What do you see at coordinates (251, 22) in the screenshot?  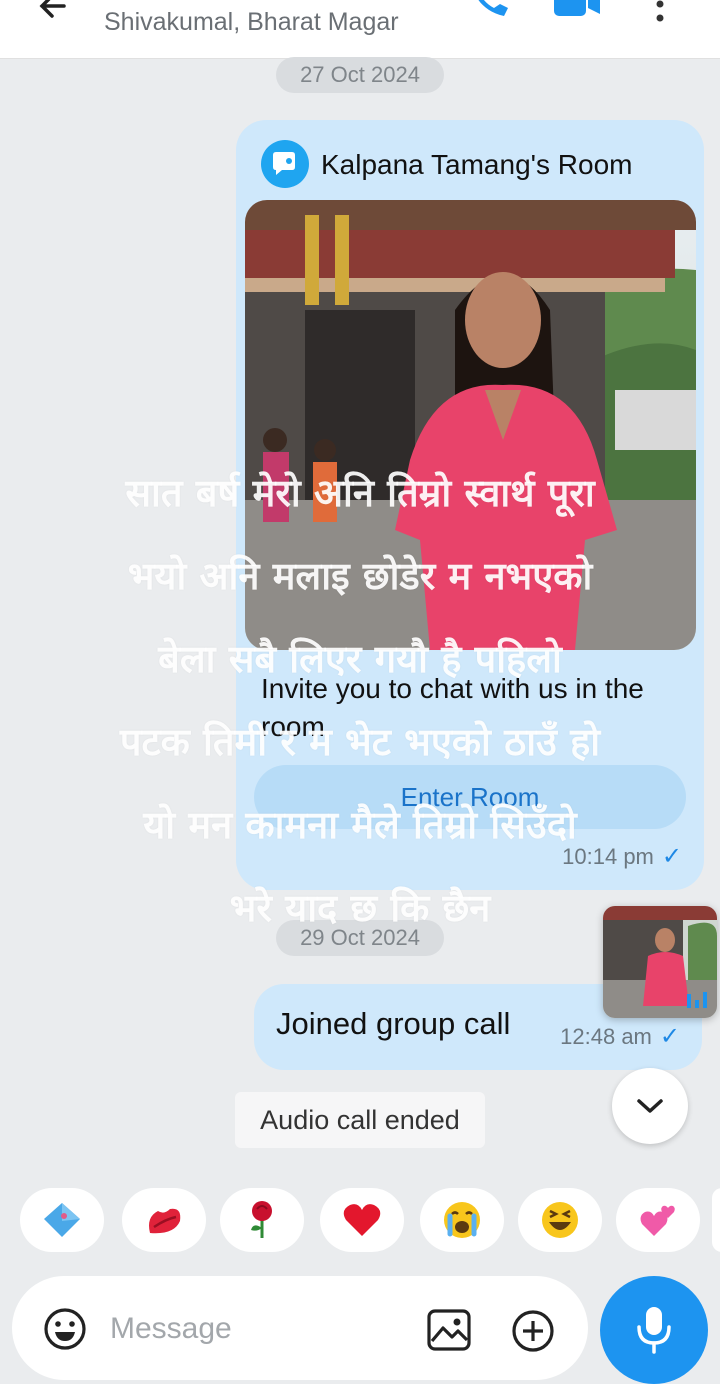 I see `chat-subtitle: Shivakumal, Bharat Magar` at bounding box center [251, 22].